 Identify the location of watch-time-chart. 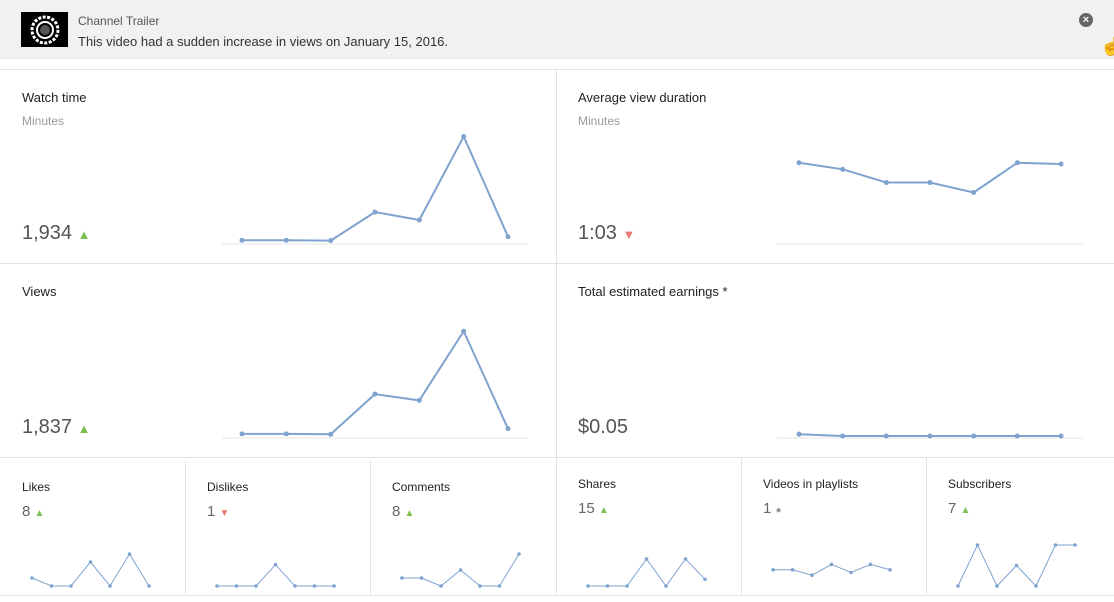
(375, 189).